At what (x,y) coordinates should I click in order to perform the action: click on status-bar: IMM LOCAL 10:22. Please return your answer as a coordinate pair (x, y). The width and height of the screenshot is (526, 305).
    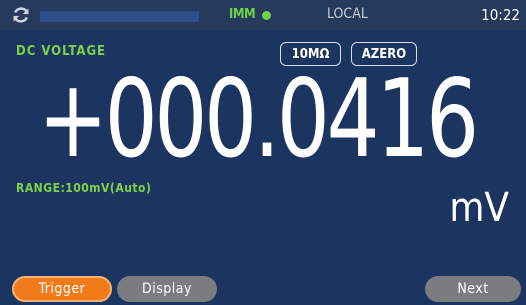
    Looking at the image, I should click on (263, 15).